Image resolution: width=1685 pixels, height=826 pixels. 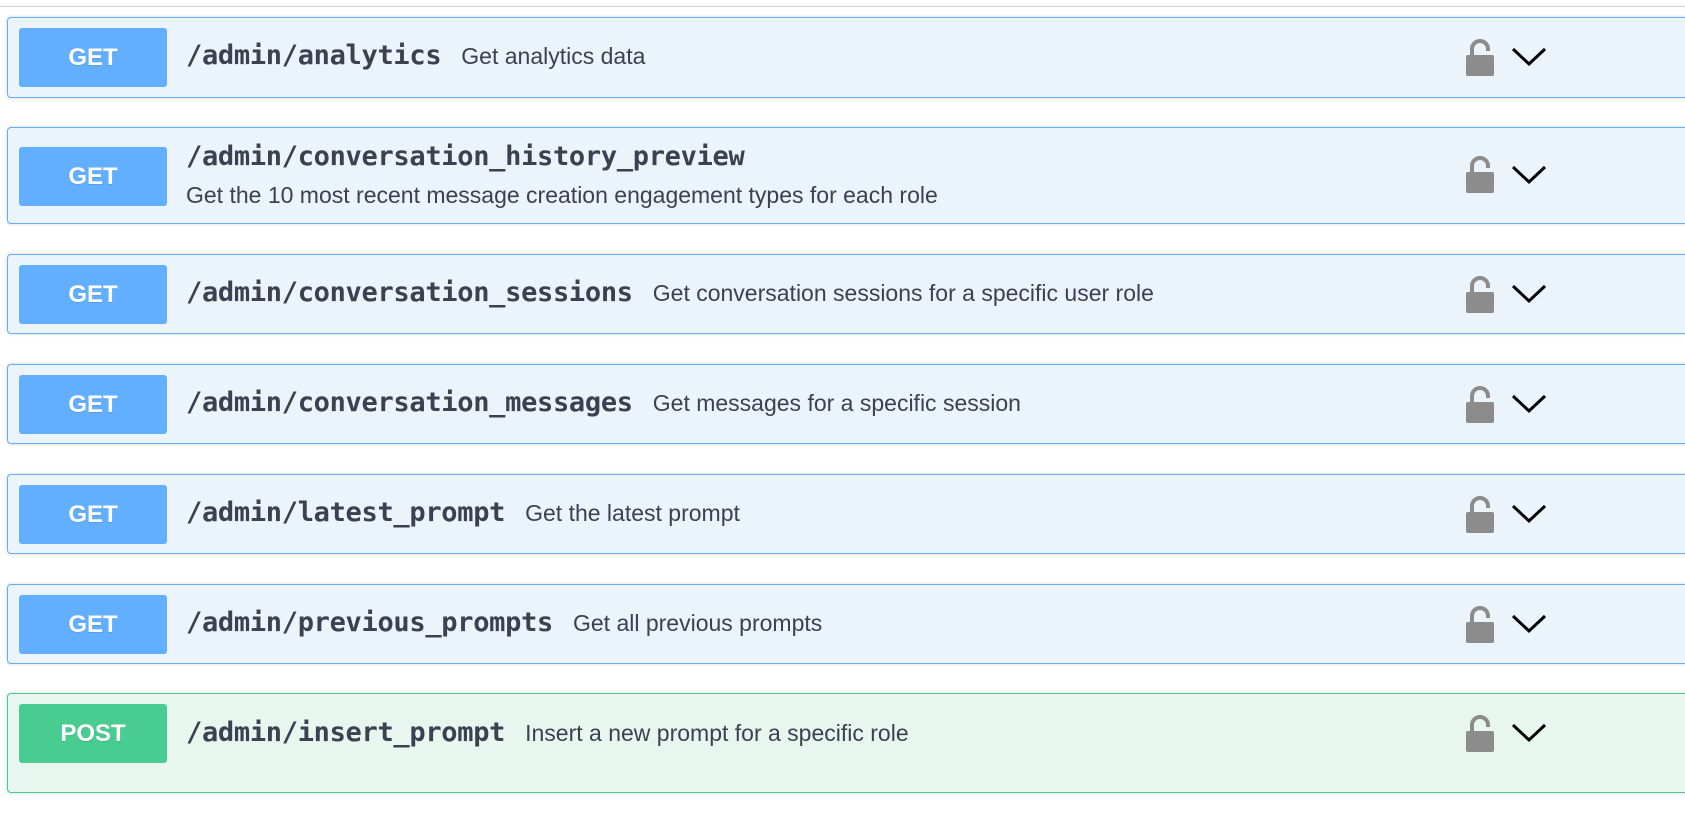 What do you see at coordinates (369, 622) in the screenshot?
I see `endpoint-path: /admin/previous_prompts` at bounding box center [369, 622].